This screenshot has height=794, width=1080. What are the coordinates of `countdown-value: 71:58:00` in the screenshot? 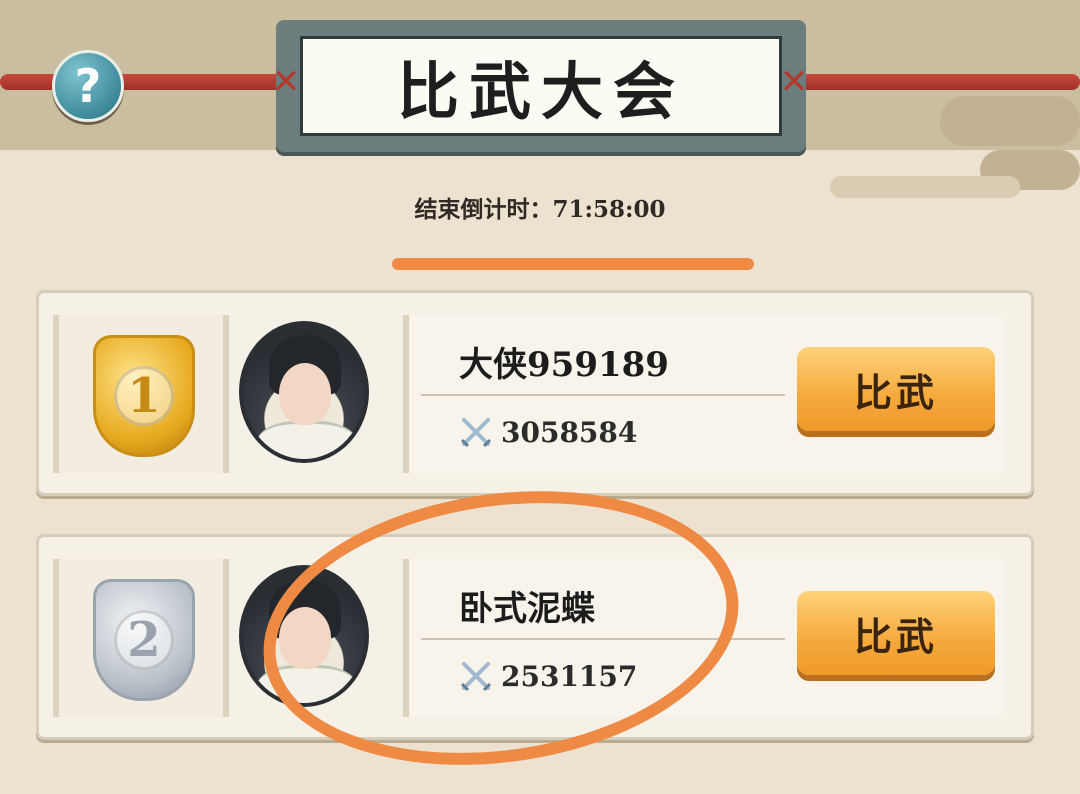 It's located at (609, 209).